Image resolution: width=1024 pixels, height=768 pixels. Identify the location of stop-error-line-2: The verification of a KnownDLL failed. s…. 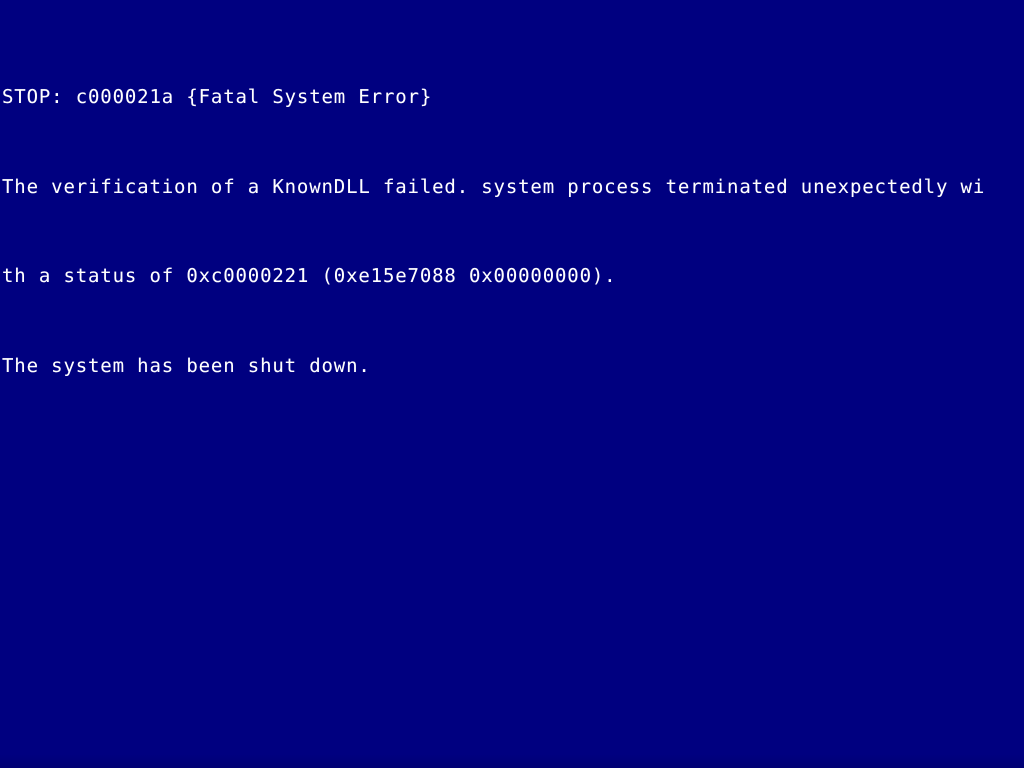
(494, 186).